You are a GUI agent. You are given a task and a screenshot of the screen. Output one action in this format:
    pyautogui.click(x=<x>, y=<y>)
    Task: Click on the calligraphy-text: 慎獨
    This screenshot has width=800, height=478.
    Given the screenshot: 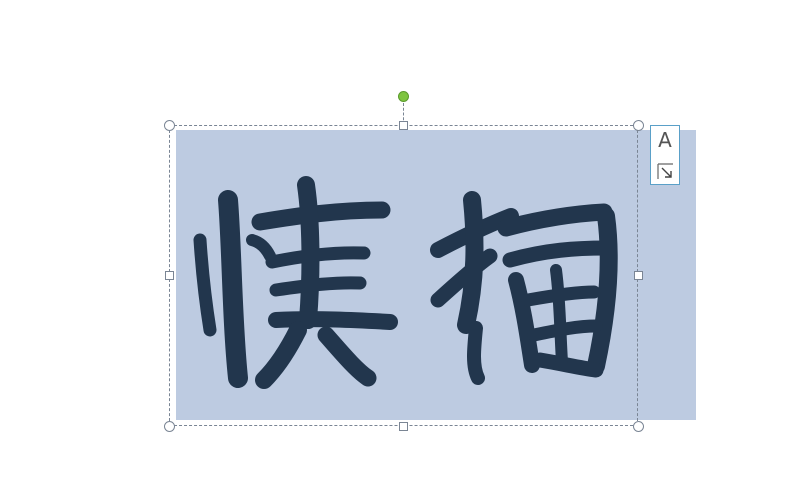 What is the action you would take?
    pyautogui.click(x=408, y=399)
    